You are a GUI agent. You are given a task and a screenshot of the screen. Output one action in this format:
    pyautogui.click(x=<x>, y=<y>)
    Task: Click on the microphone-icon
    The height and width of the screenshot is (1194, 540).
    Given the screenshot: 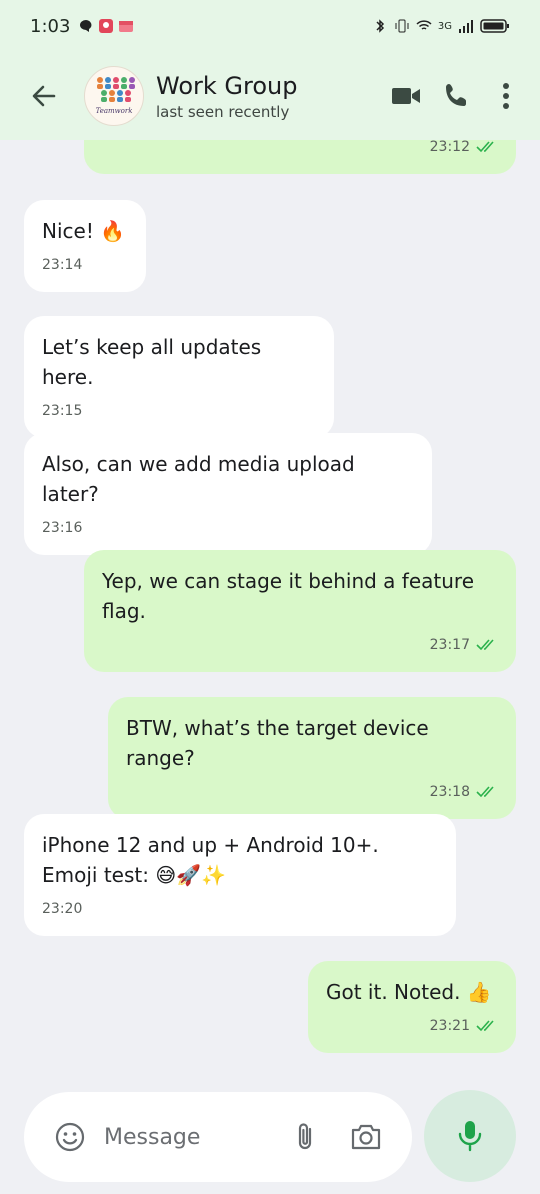 What is the action you would take?
    pyautogui.click(x=470, y=1136)
    